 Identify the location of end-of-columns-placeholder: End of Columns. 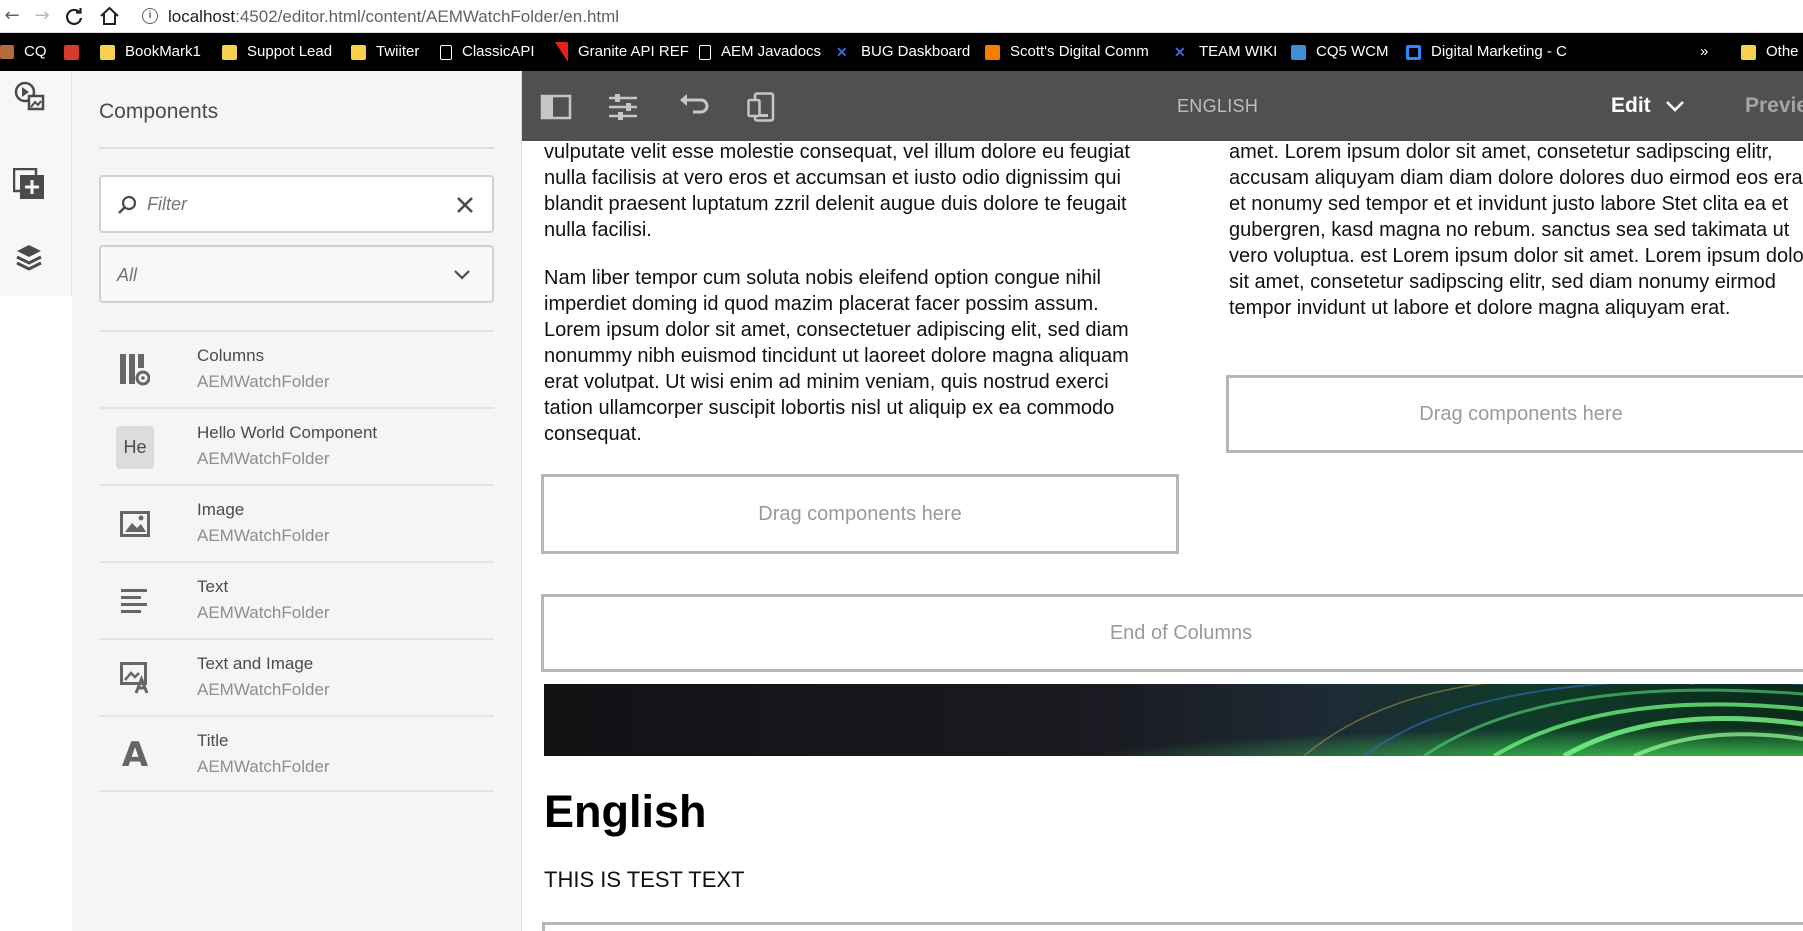
(1172, 633).